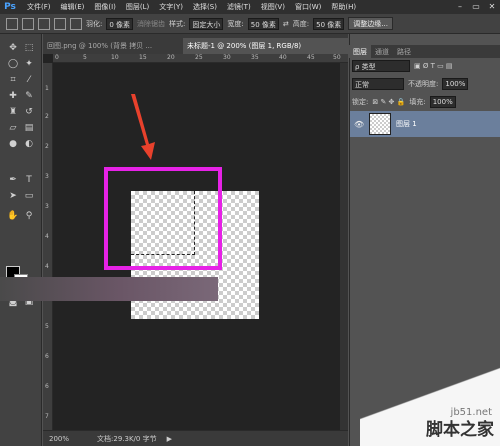  I want to click on feather-label: 羽化:, so click(94, 23).